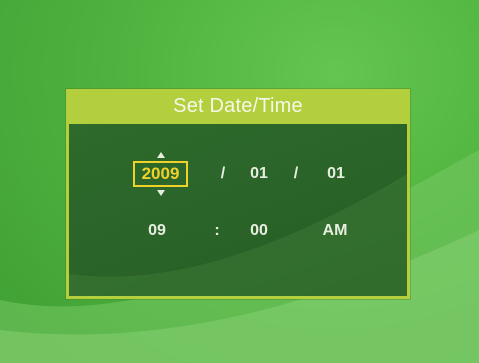 The image size is (479, 363). Describe the element at coordinates (259, 231) in the screenshot. I see `minute-field: 00` at that location.